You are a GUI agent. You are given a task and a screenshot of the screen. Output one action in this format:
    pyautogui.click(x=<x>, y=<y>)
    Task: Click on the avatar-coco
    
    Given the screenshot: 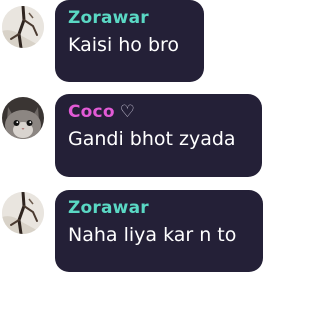 What is the action you would take?
    pyautogui.click(x=23, y=118)
    